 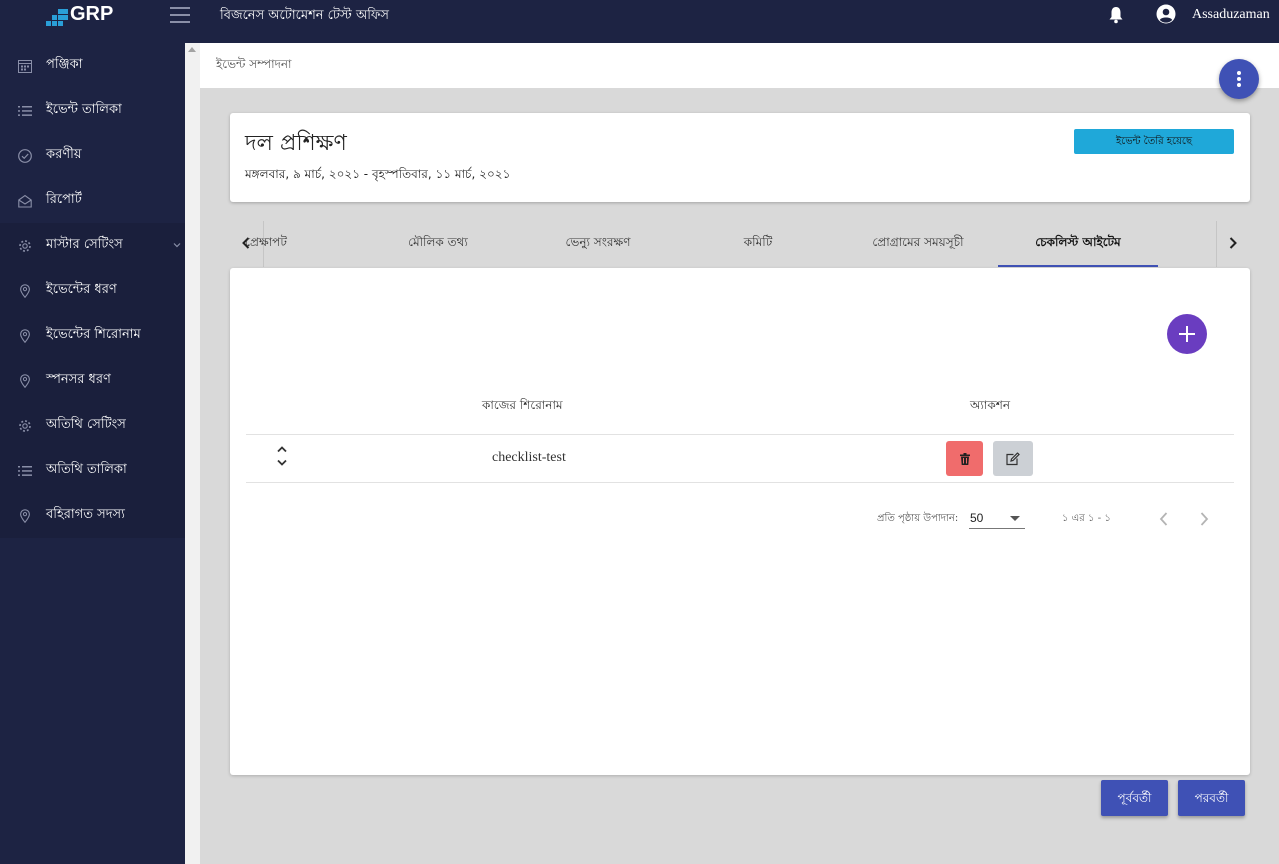 I want to click on sidebar-item-label: স্পনসর ধরণ, so click(x=78, y=379).